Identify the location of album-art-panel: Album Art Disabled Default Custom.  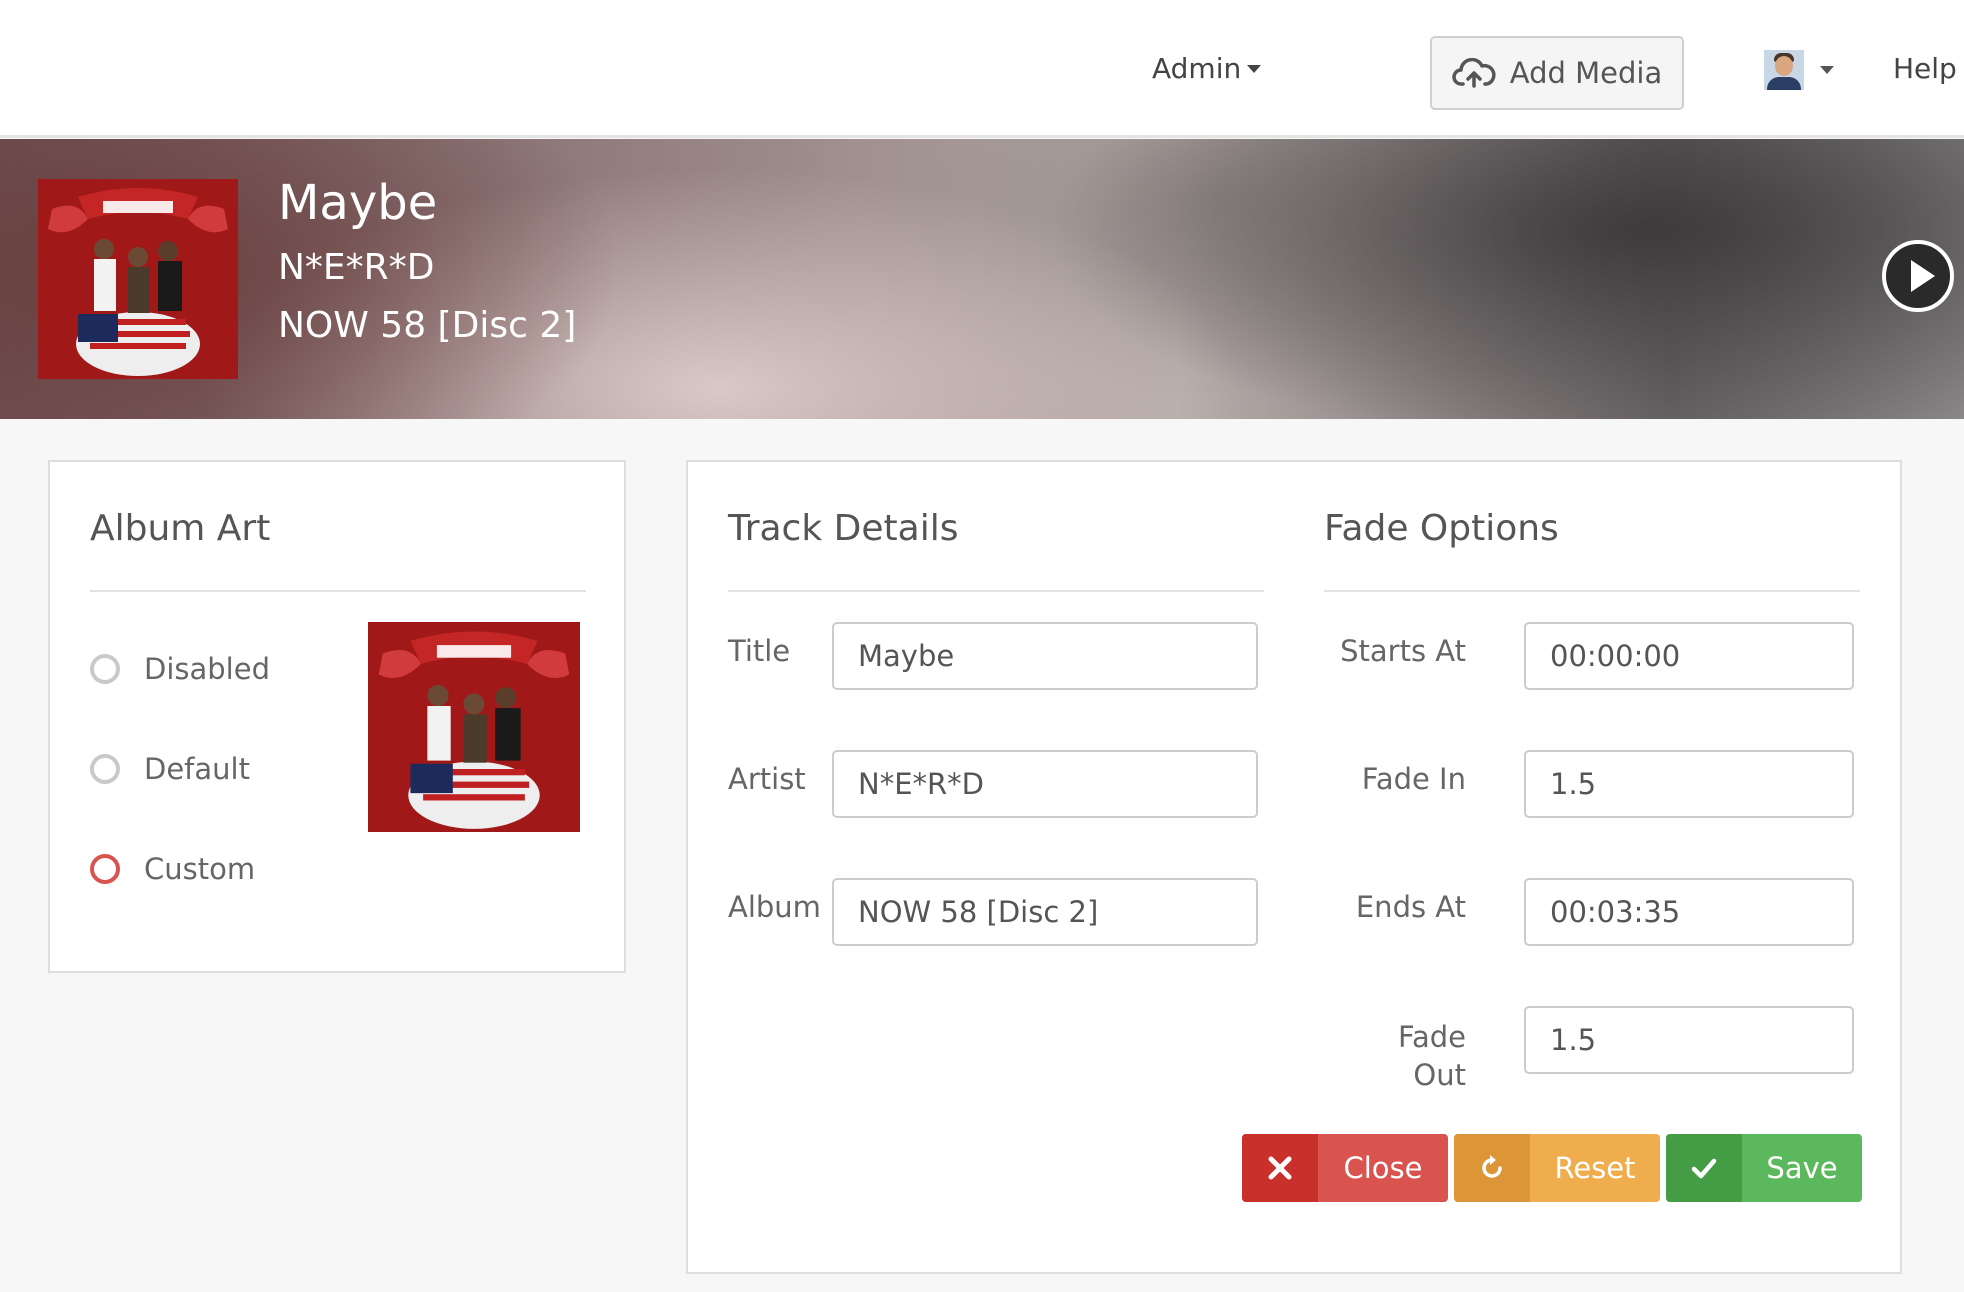
(337, 716).